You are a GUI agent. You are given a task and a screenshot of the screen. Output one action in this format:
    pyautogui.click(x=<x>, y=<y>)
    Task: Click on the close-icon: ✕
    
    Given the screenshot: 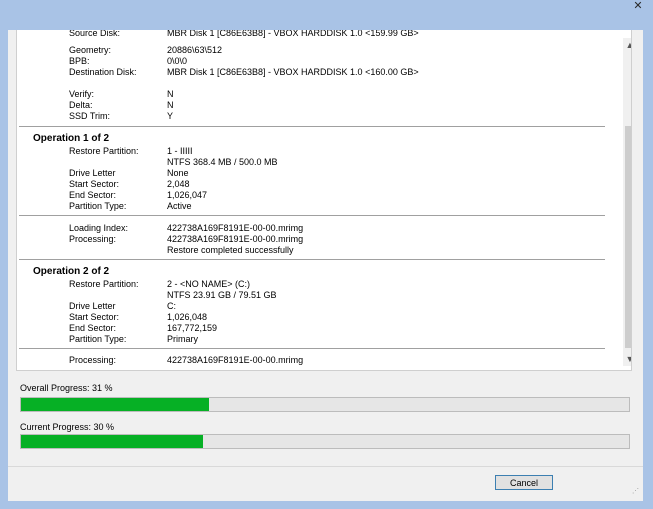 What is the action you would take?
    pyautogui.click(x=638, y=6)
    